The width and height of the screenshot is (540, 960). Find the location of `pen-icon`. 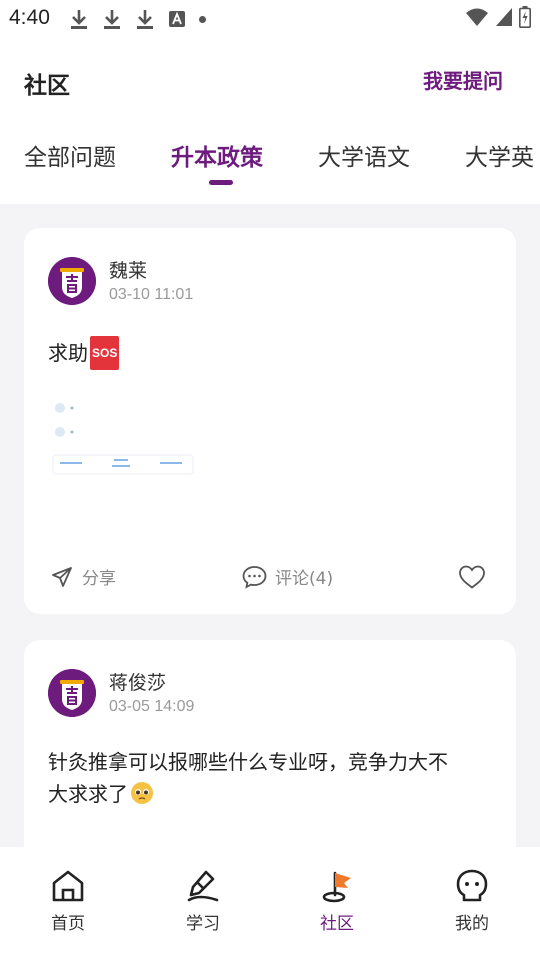

pen-icon is located at coordinates (203, 886).